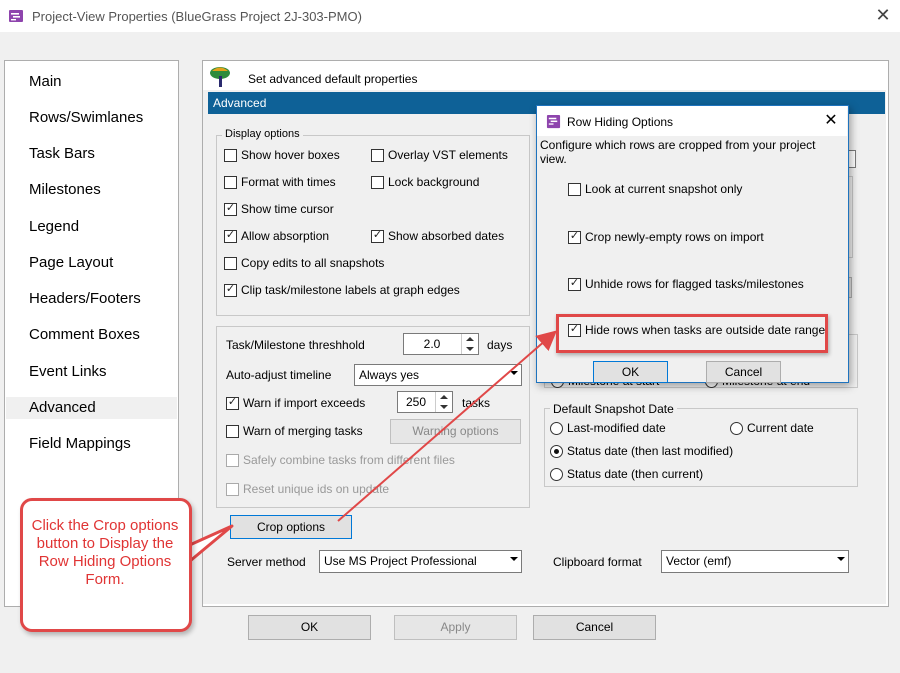 The height and width of the screenshot is (673, 900). What do you see at coordinates (80, 443) in the screenshot?
I see `nav-item-field-mappings: Field Mappings` at bounding box center [80, 443].